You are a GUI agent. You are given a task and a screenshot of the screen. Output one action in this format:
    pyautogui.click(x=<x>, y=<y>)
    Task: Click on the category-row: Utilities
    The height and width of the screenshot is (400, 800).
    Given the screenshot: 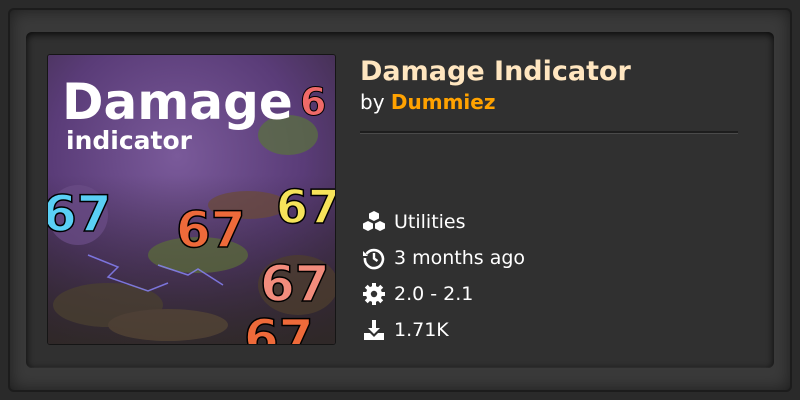 What is the action you would take?
    pyautogui.click(x=443, y=222)
    